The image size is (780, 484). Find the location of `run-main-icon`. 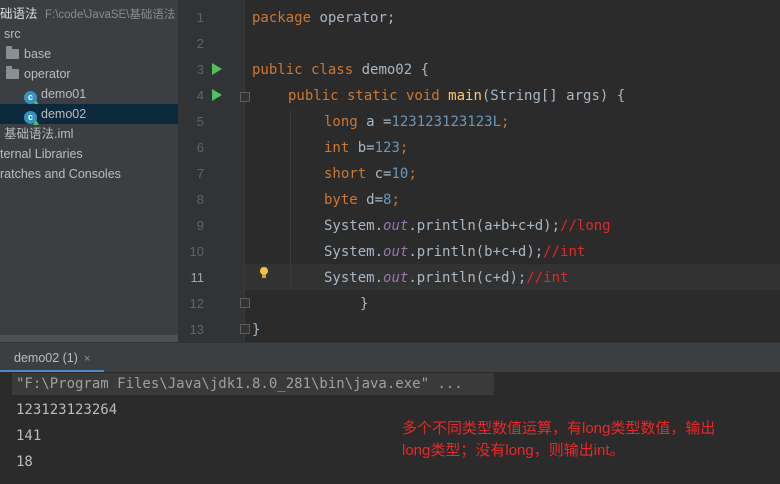

run-main-icon is located at coordinates (217, 95).